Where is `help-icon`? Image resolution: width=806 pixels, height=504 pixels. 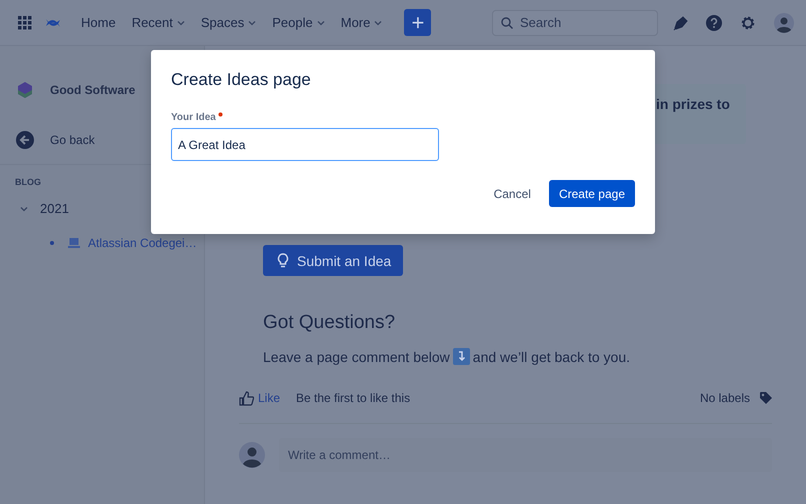
help-icon is located at coordinates (714, 22).